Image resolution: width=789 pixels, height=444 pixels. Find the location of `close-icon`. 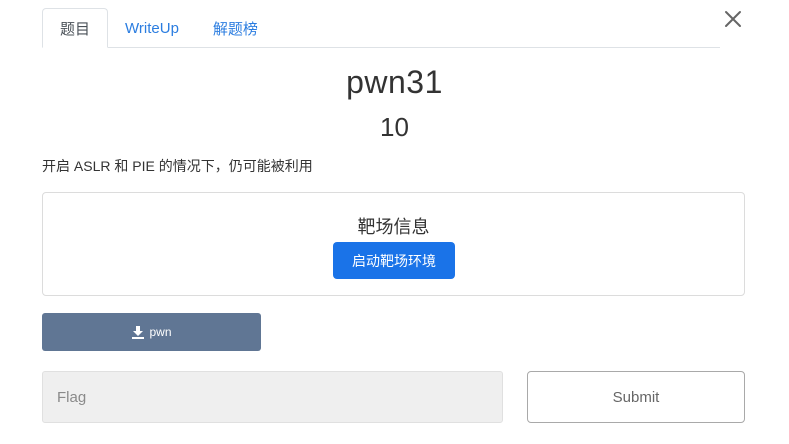

close-icon is located at coordinates (733, 19).